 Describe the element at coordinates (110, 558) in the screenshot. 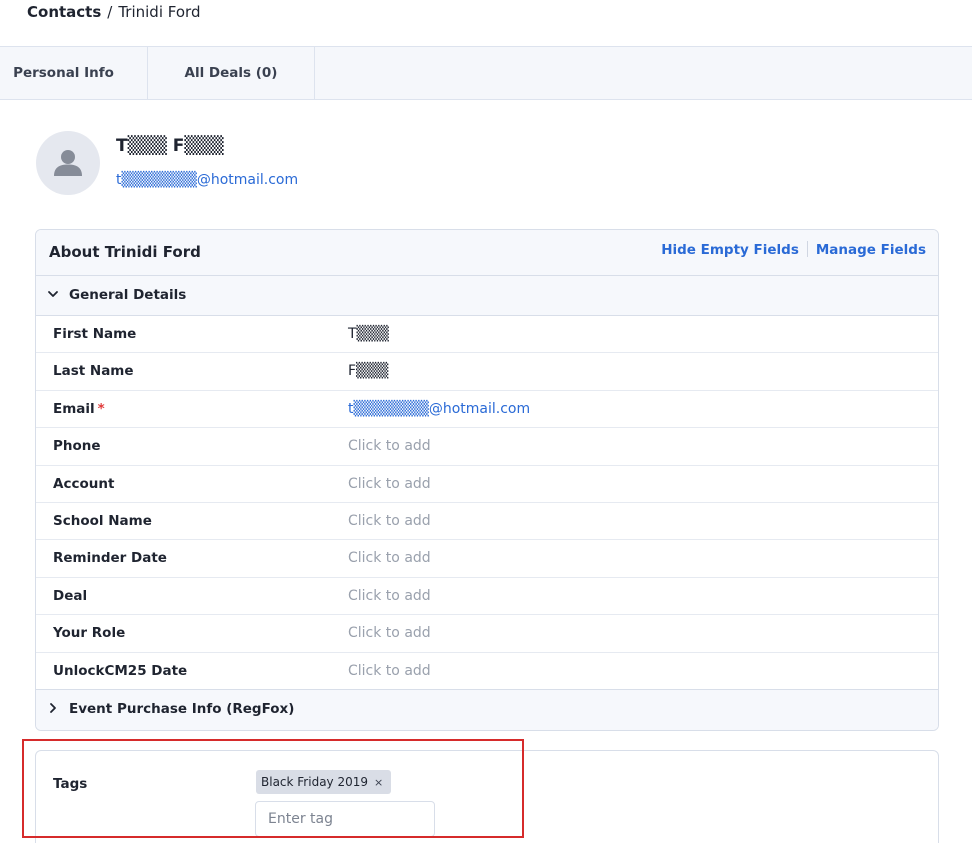

I see `field-label: Reminder Date` at that location.